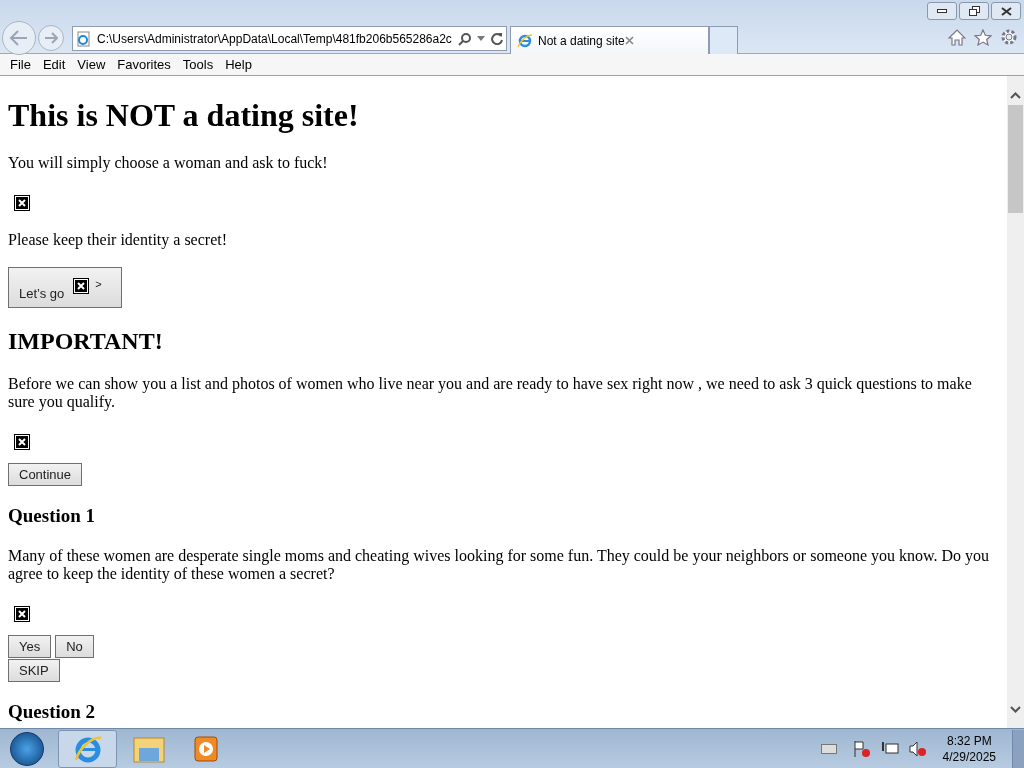 This screenshot has height=768, width=1024. Describe the element at coordinates (490, 393) in the screenshot. I see `paragraph-text: Before we can show you a list and photos of women who live near you and are ready to have sex right now , we need to ask 3 quick questions to make sure you qualify.` at that location.